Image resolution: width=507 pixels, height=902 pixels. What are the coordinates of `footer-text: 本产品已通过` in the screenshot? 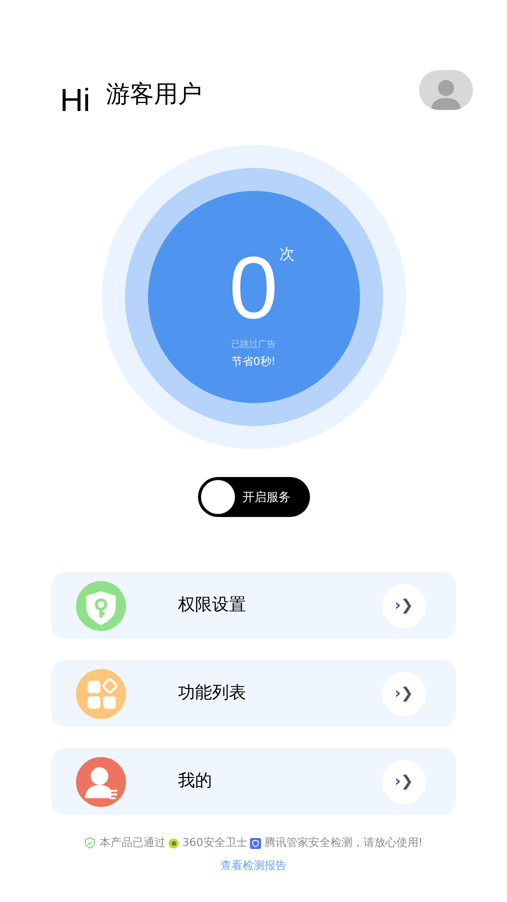 It's located at (132, 843).